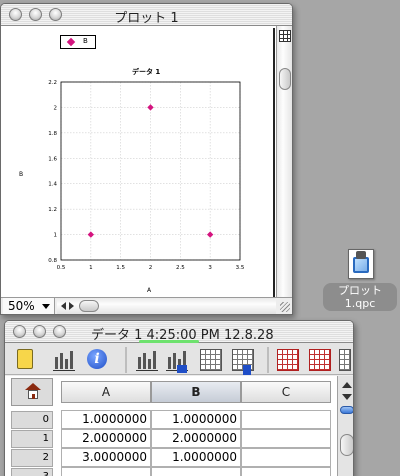 The height and width of the screenshot is (476, 400). Describe the element at coordinates (52, 134) in the screenshot. I see `y-tick-label: 1.8` at that location.